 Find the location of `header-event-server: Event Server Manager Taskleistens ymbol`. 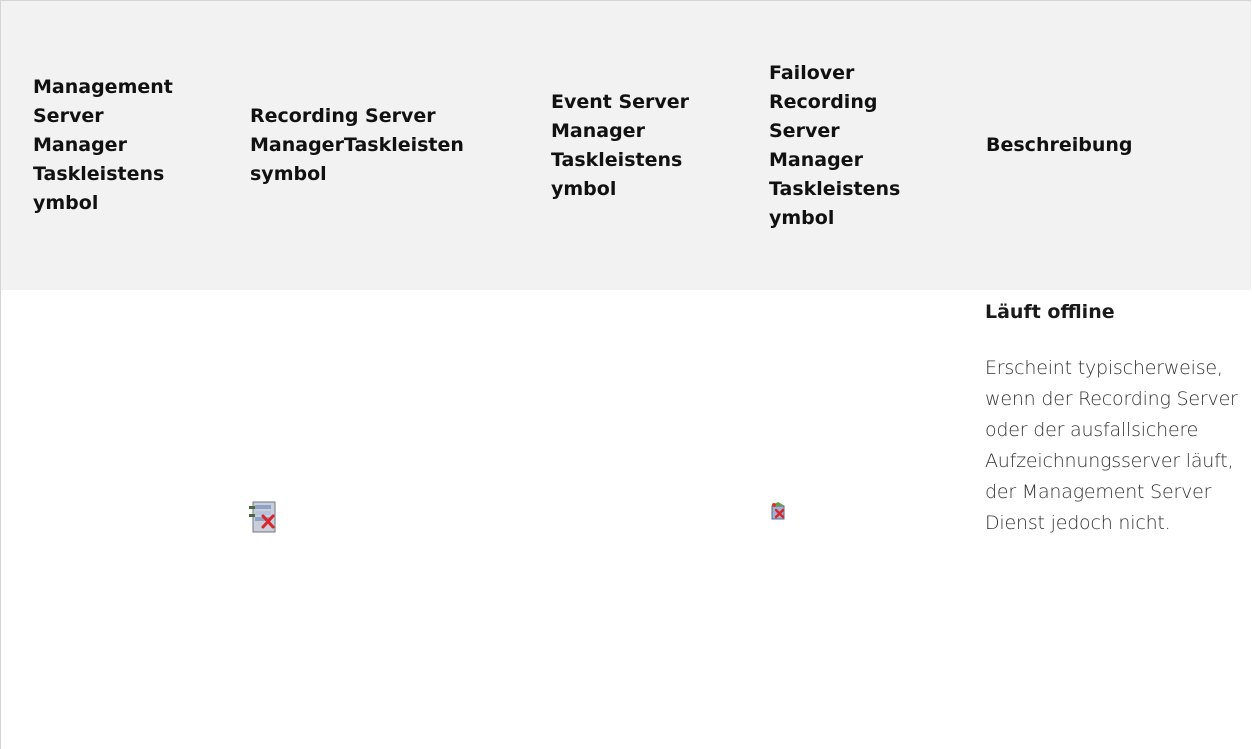

header-event-server: Event Server Manager Taskleistens ymbol is located at coordinates (641, 145).